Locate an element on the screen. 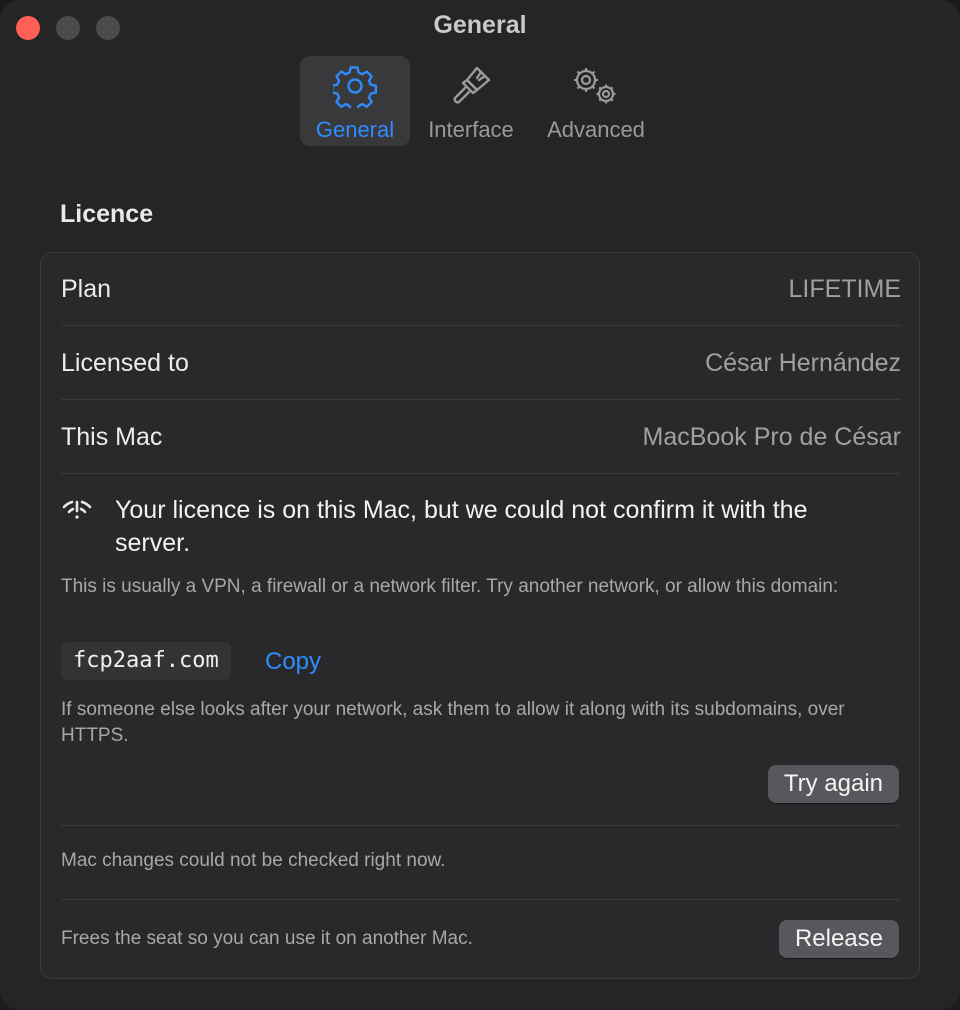  licensed-to-value: César Hernández is located at coordinates (803, 363).